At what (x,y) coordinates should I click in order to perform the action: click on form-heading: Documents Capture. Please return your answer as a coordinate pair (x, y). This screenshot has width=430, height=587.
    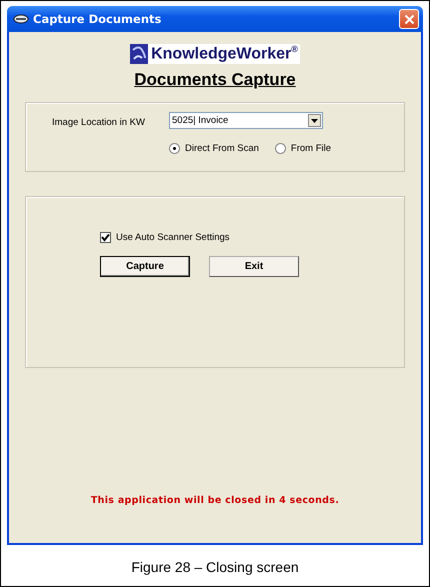
    Looking at the image, I should click on (215, 80).